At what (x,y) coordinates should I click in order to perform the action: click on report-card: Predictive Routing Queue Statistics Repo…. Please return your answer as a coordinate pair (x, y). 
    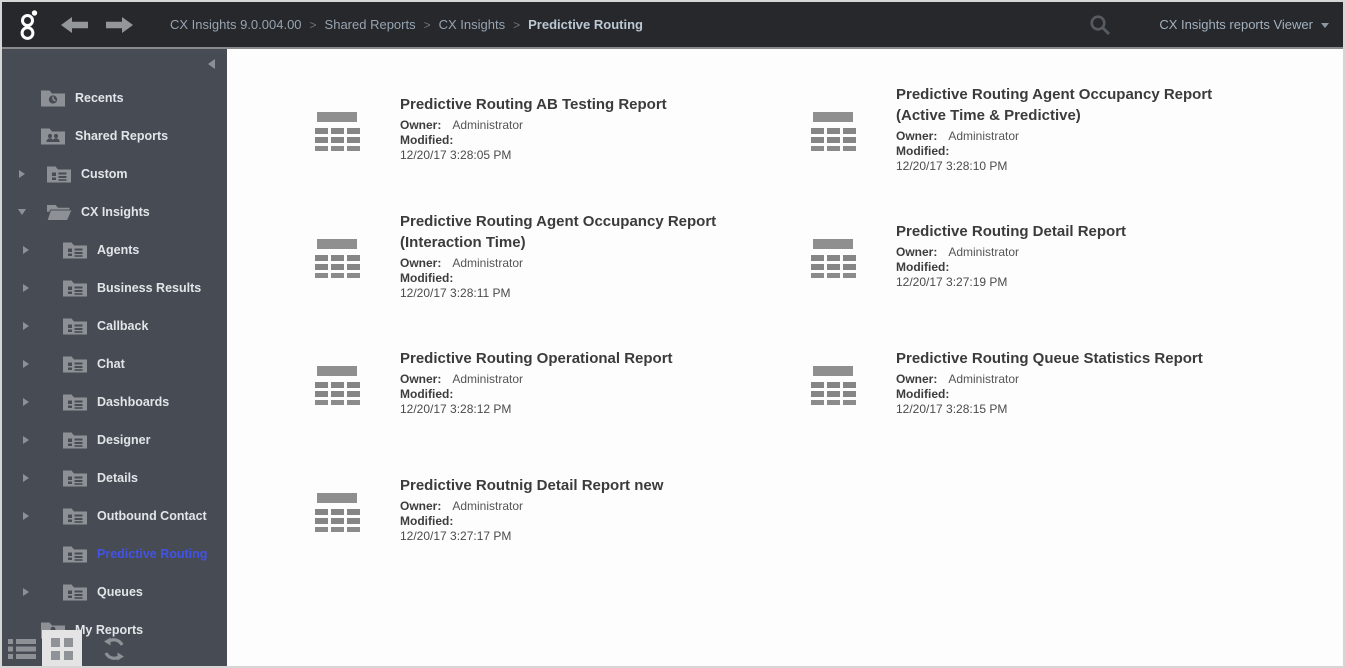
    Looking at the image, I should click on (1055, 382).